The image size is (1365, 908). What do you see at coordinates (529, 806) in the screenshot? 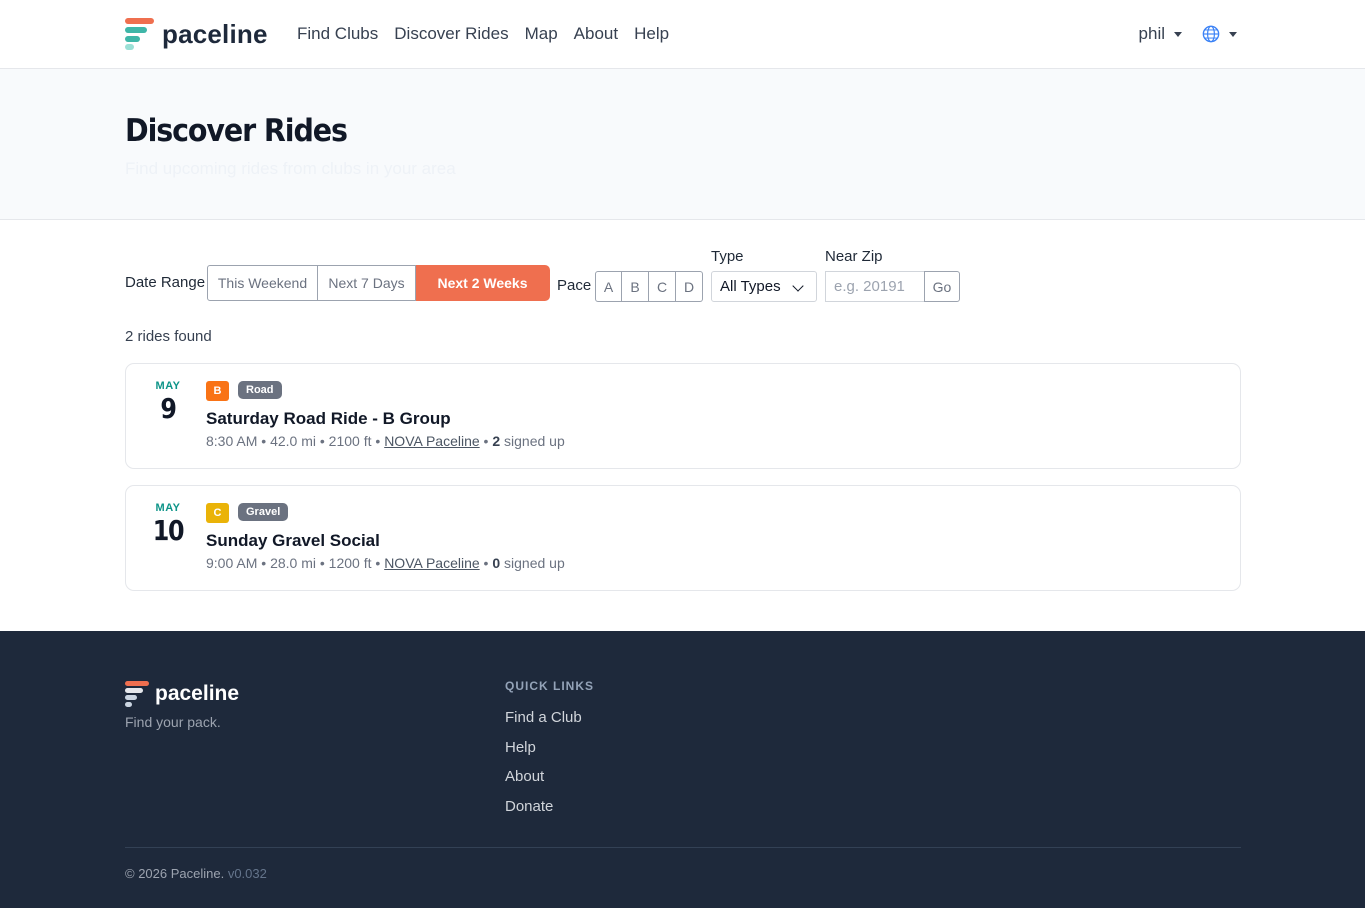
I see `footer-link-donate: Donate` at bounding box center [529, 806].